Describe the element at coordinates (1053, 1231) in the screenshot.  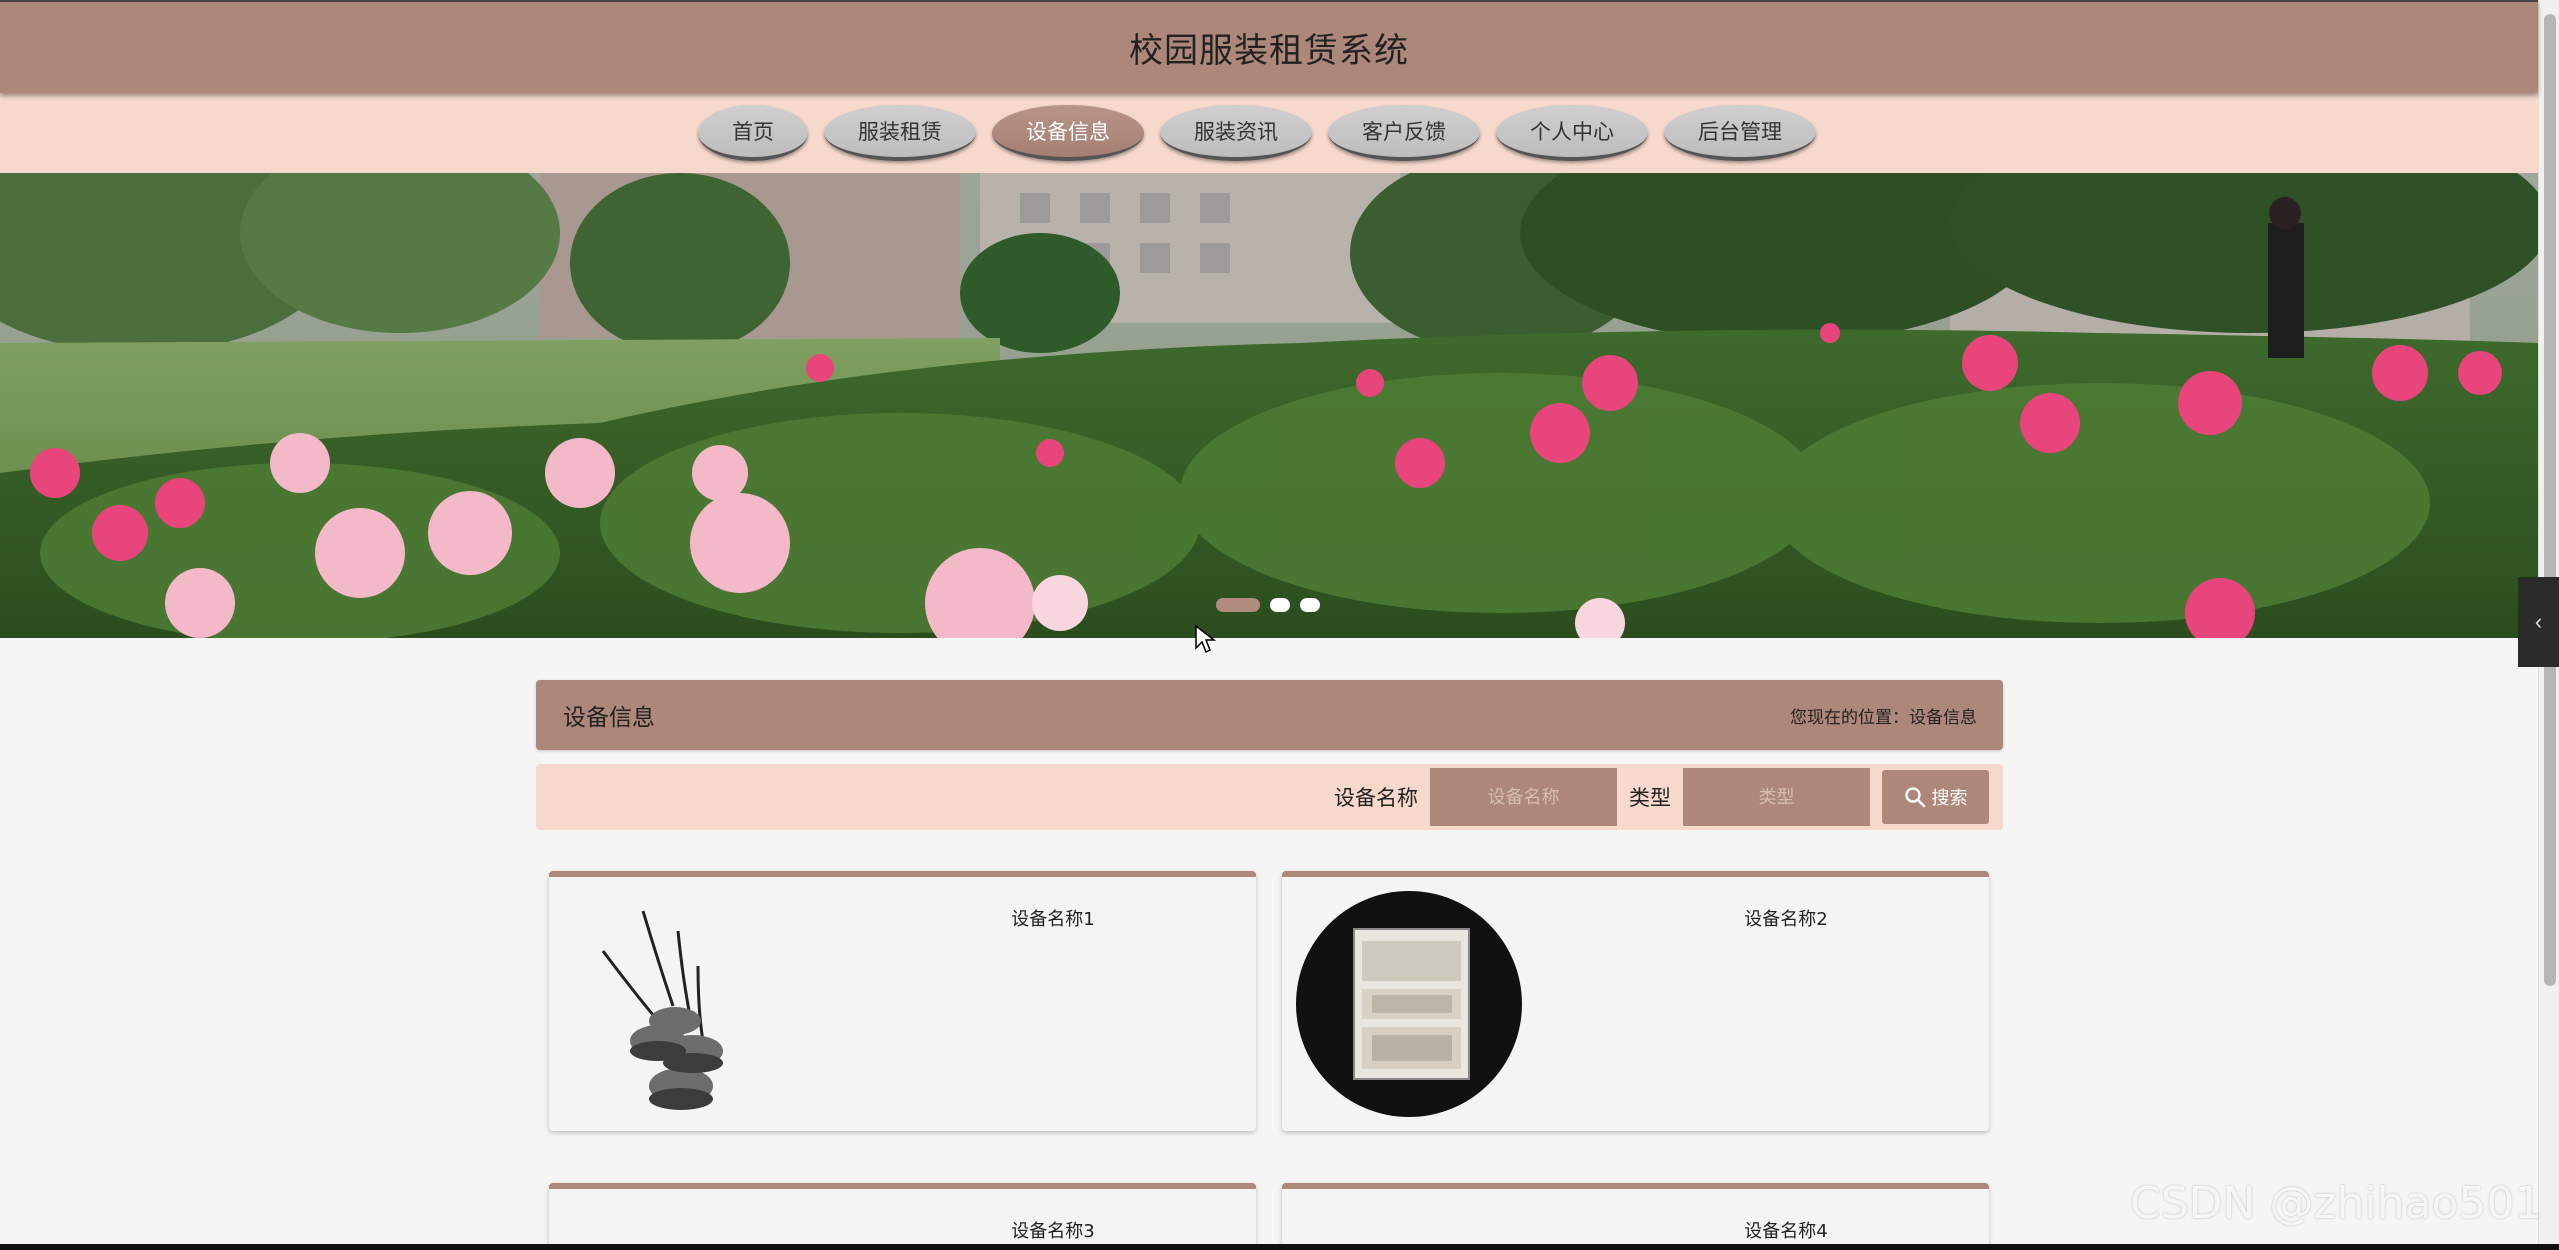
I see `card-title: 设备名称3` at that location.